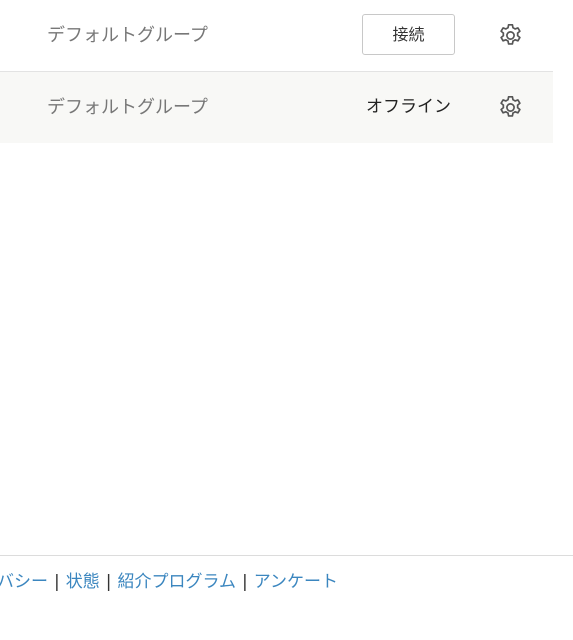 The width and height of the screenshot is (573, 640). I want to click on footer-link-status: 状態, so click(83, 582).